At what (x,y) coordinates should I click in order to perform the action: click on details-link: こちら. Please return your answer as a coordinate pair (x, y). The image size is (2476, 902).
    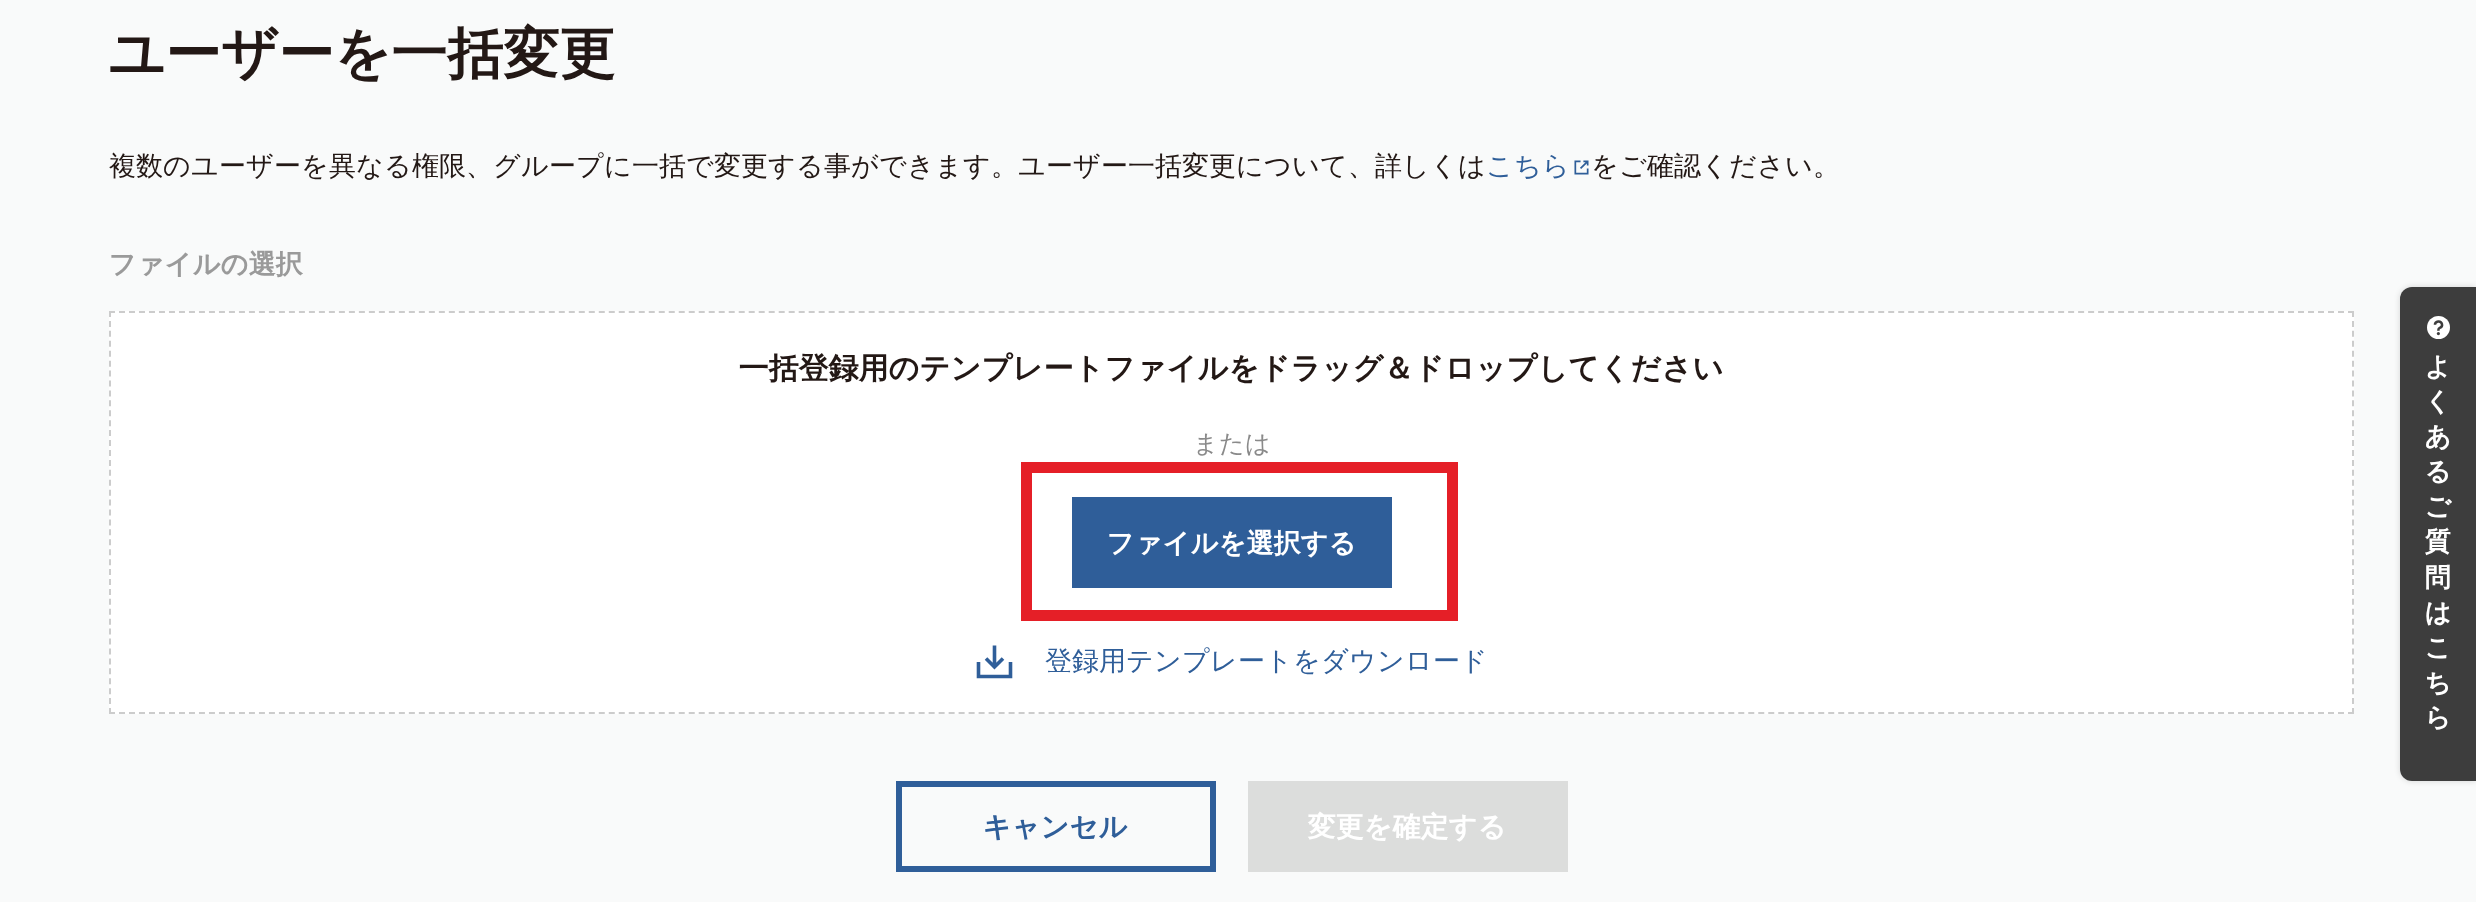
    Looking at the image, I should click on (1538, 165).